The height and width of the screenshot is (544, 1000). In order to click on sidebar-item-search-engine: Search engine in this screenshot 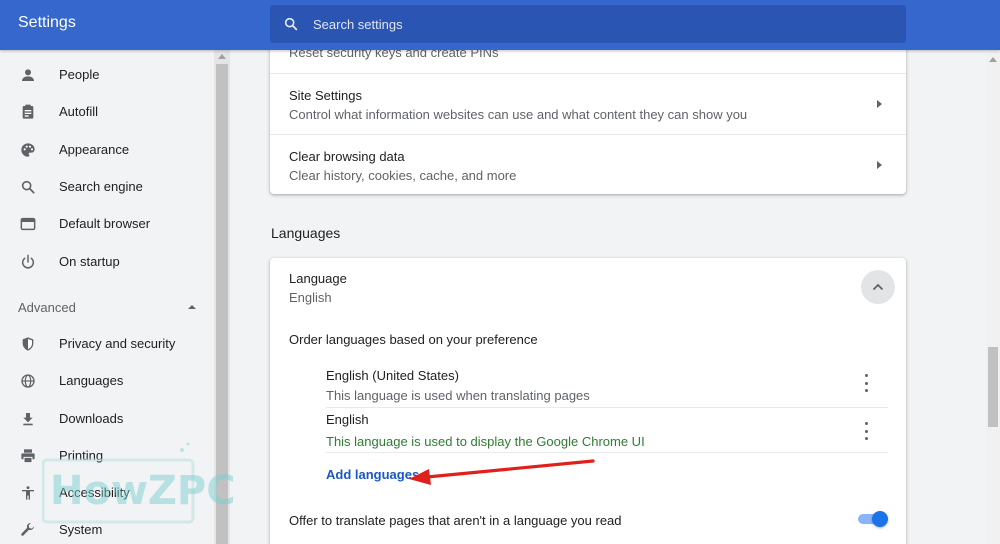, I will do `click(106, 186)`.